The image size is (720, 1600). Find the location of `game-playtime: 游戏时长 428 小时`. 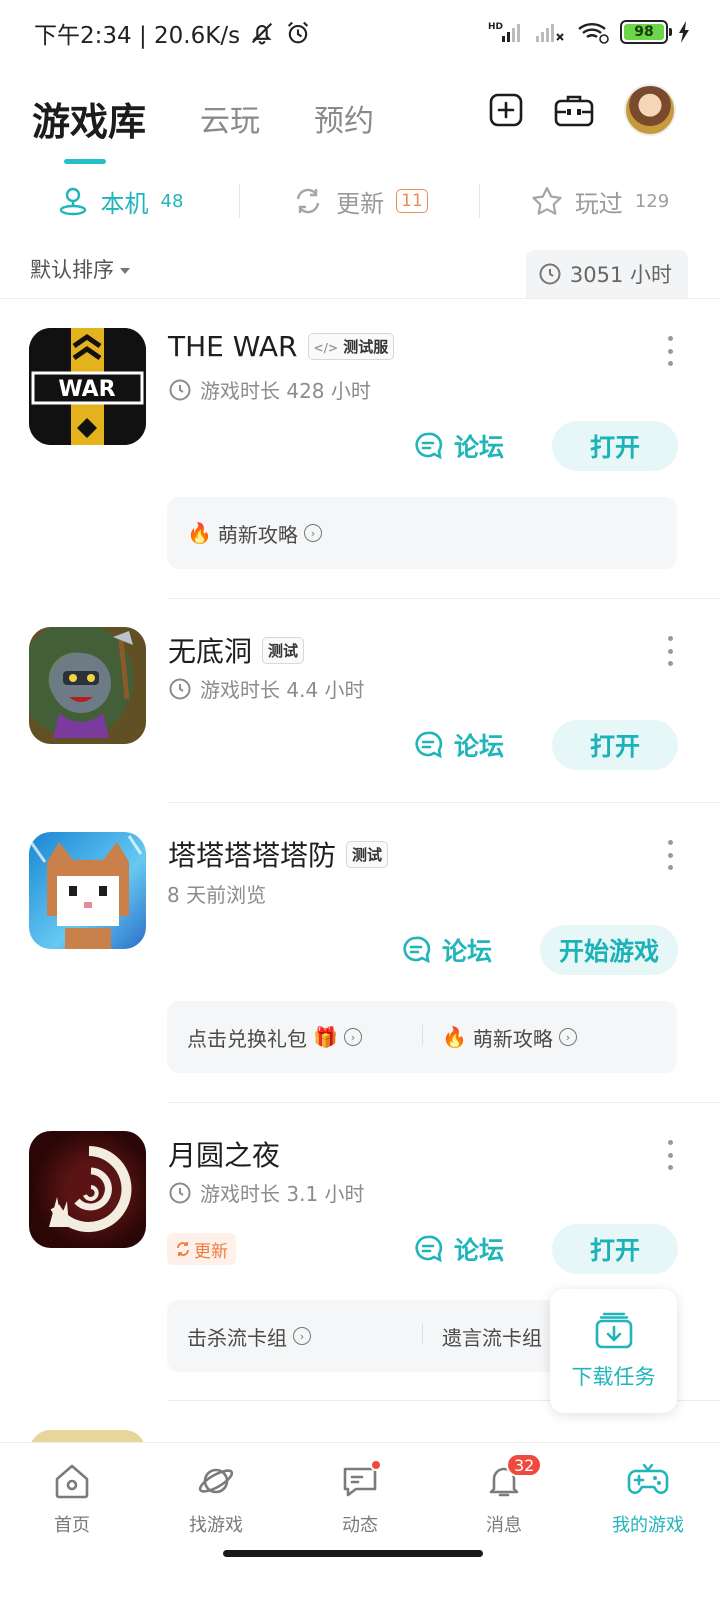

game-playtime: 游戏时长 428 小时 is located at coordinates (269, 389).